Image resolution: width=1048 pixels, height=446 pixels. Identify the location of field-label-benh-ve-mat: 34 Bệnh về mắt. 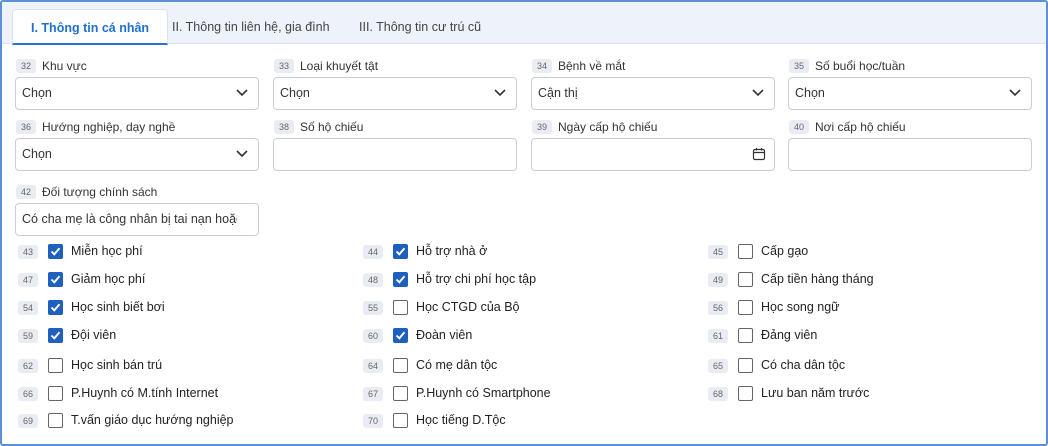
(578, 65).